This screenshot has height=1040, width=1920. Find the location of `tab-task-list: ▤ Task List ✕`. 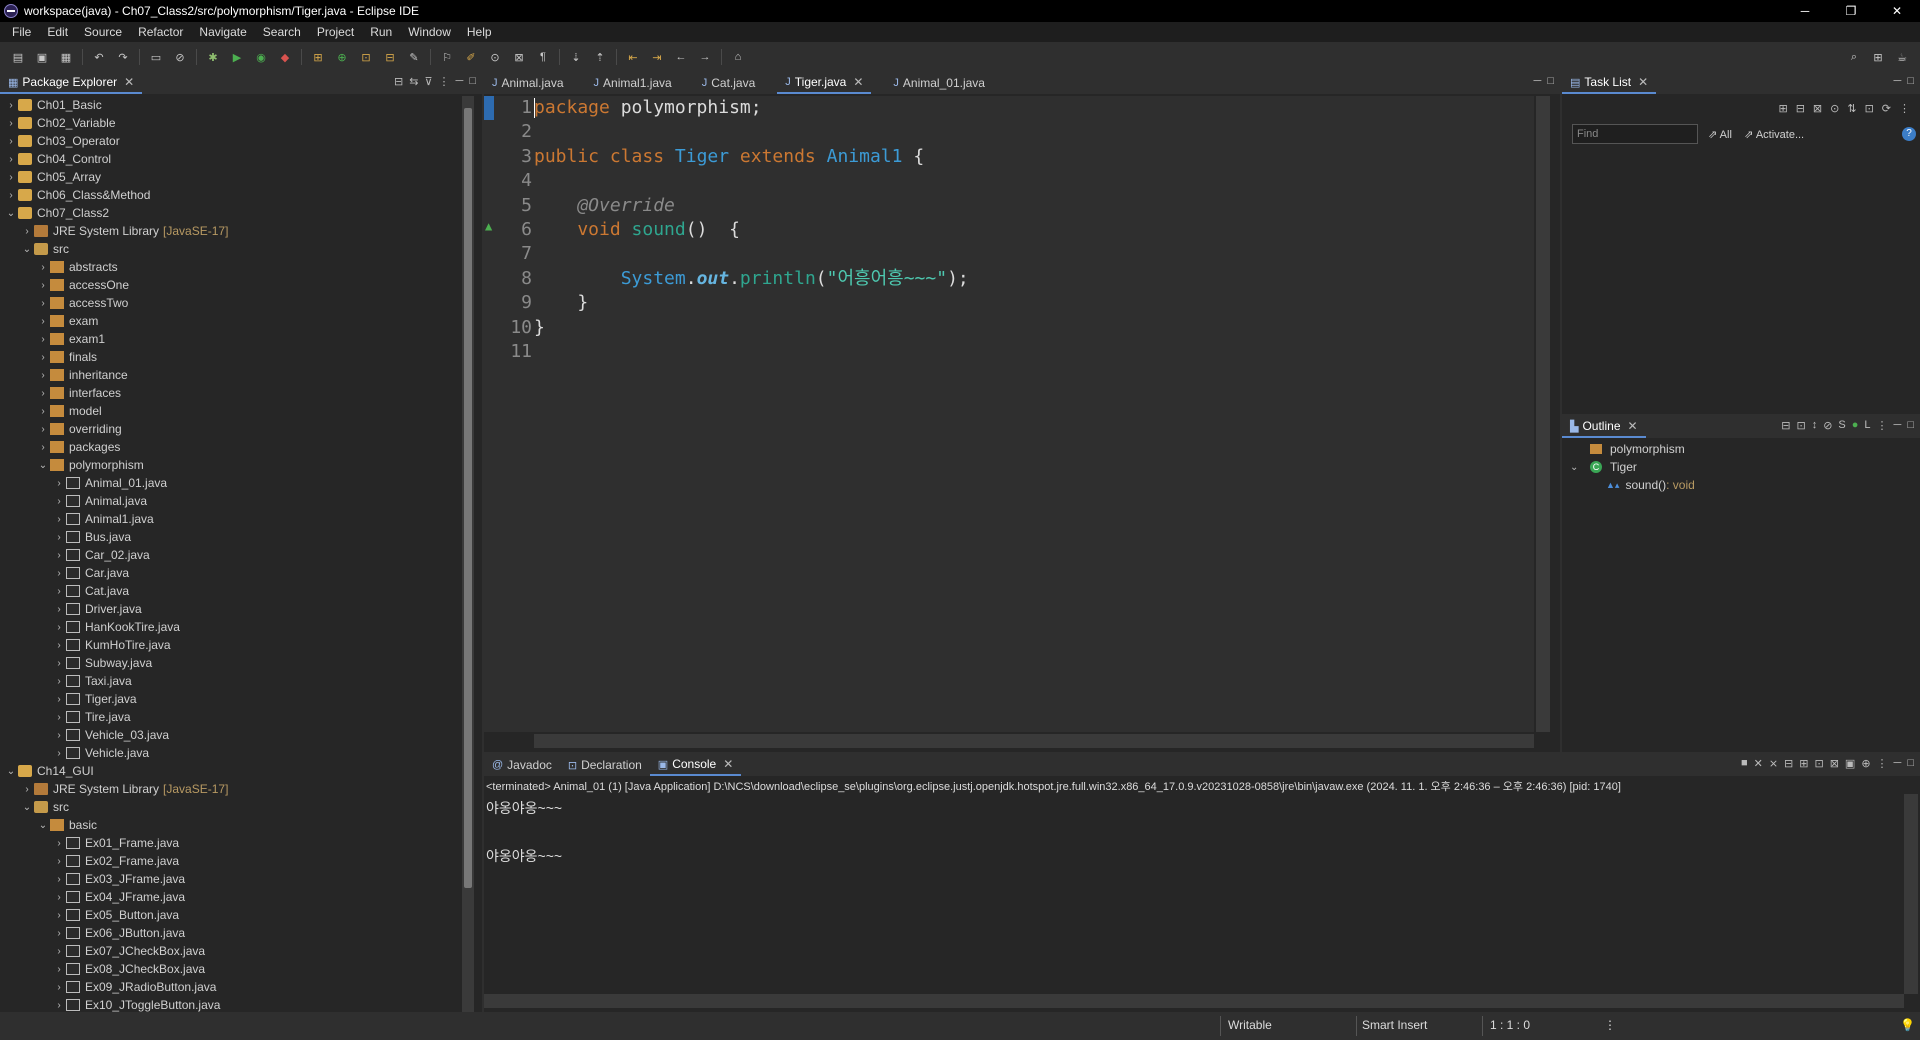

tab-task-list: ▤ Task List ✕ is located at coordinates (1609, 83).